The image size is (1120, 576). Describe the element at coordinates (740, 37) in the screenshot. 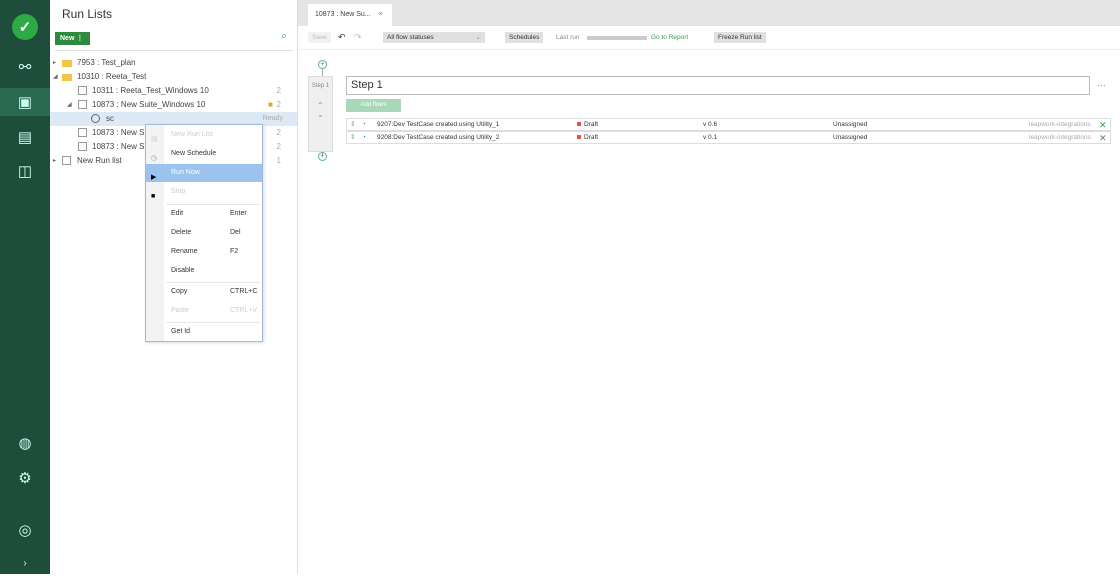

I see `freeze-run-list-button: Freeze Run list` at that location.